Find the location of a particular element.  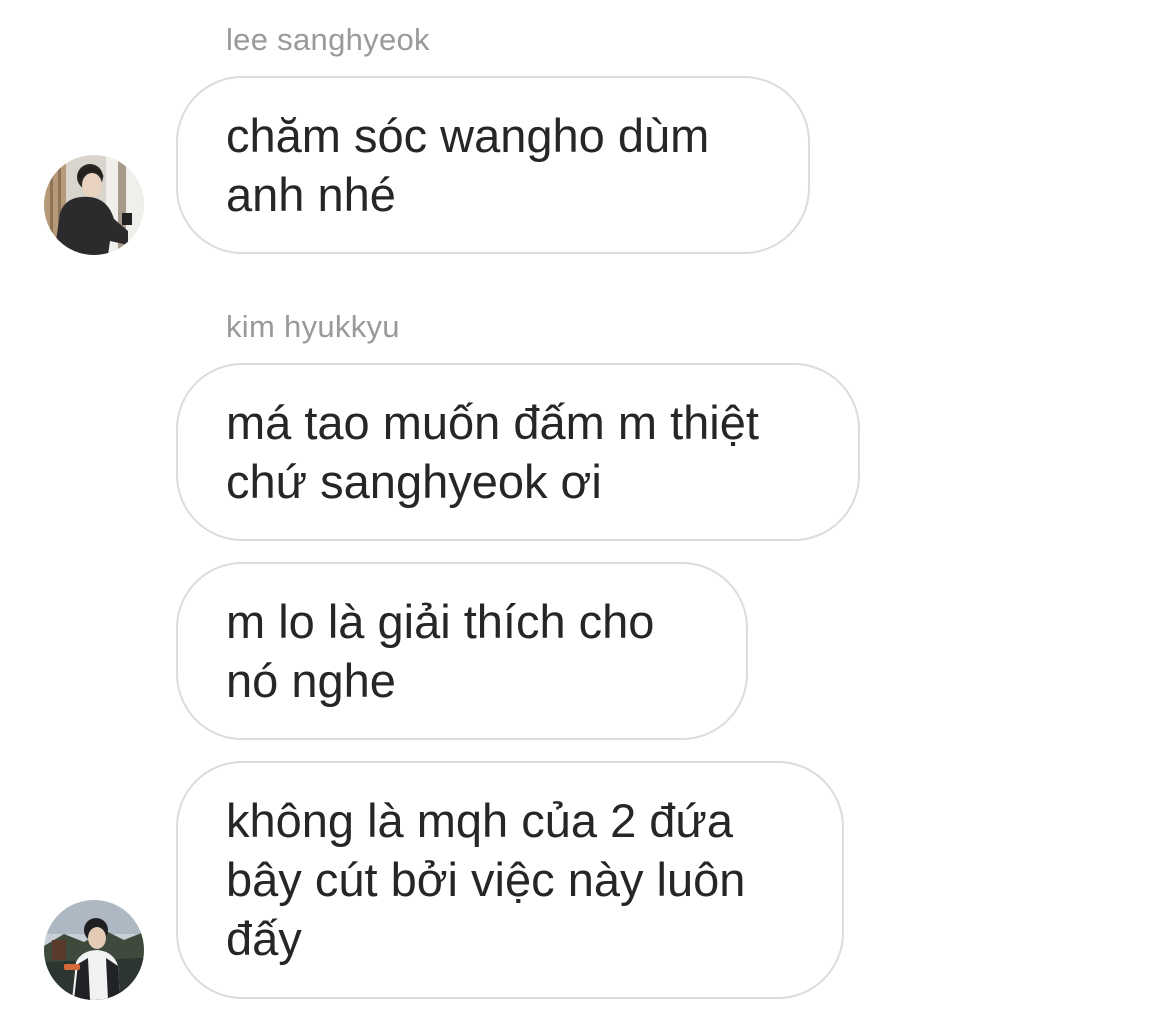

message-bubble: má tao muốn đấm m thiệt chứ sanghyeok ơi is located at coordinates (518, 452).